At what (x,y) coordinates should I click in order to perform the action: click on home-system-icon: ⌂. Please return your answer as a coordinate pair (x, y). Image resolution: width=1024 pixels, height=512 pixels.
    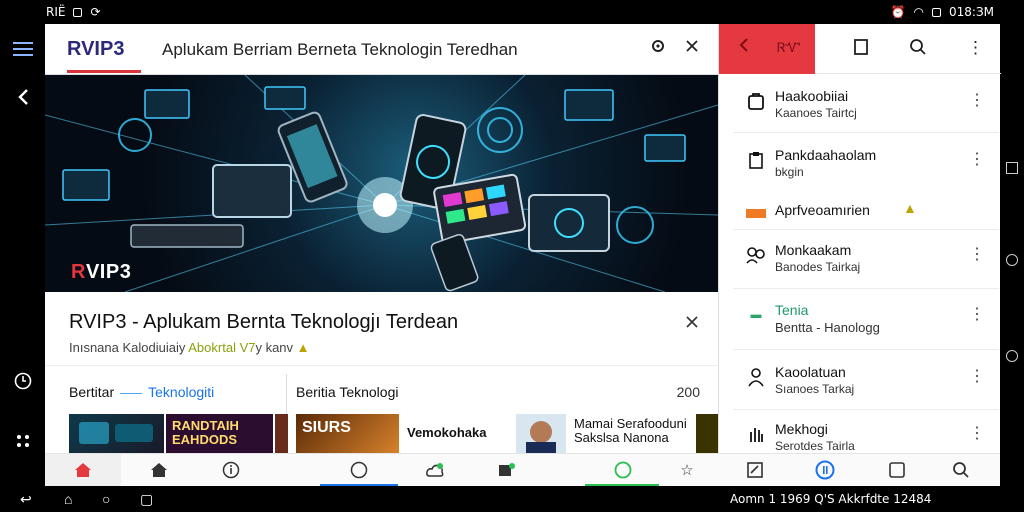
    Looking at the image, I should click on (68, 499).